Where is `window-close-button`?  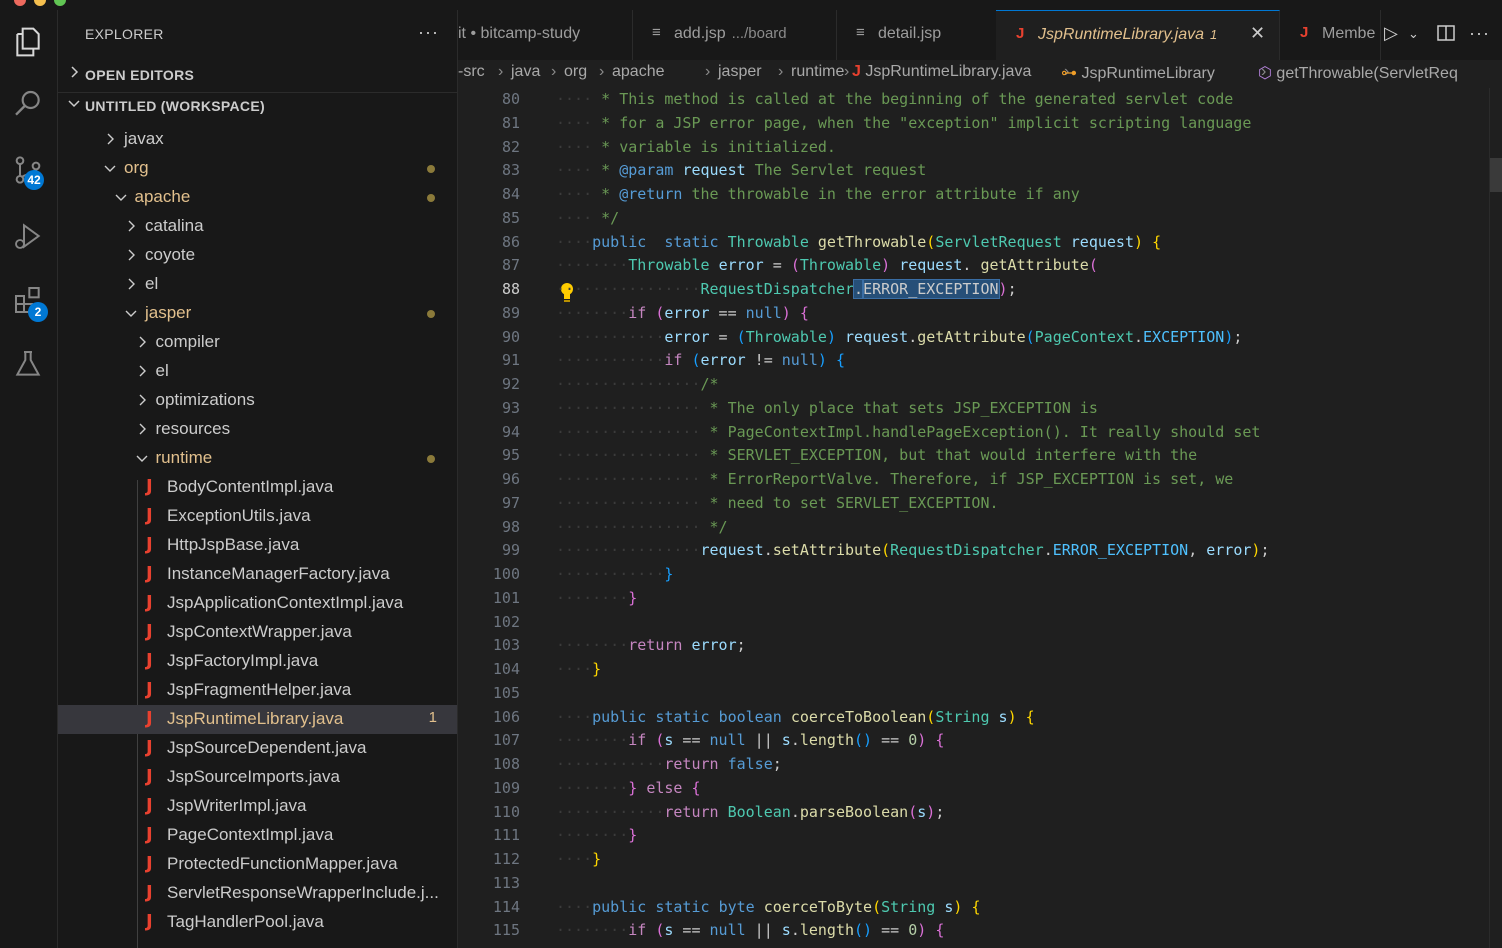 window-close-button is located at coordinates (20, 3).